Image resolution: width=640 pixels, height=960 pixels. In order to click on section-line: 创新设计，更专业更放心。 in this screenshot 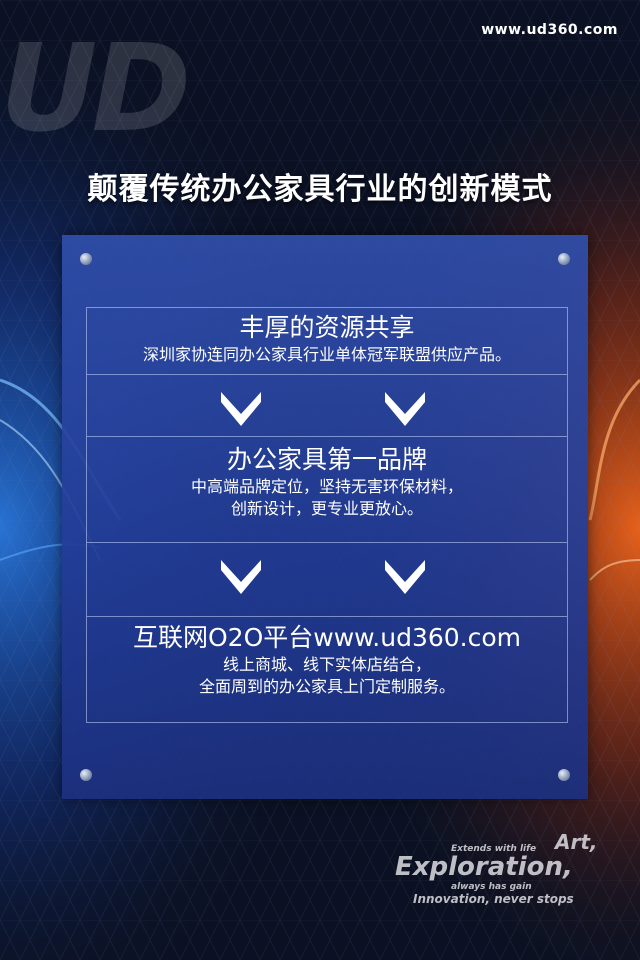, I will do `click(326, 508)`.